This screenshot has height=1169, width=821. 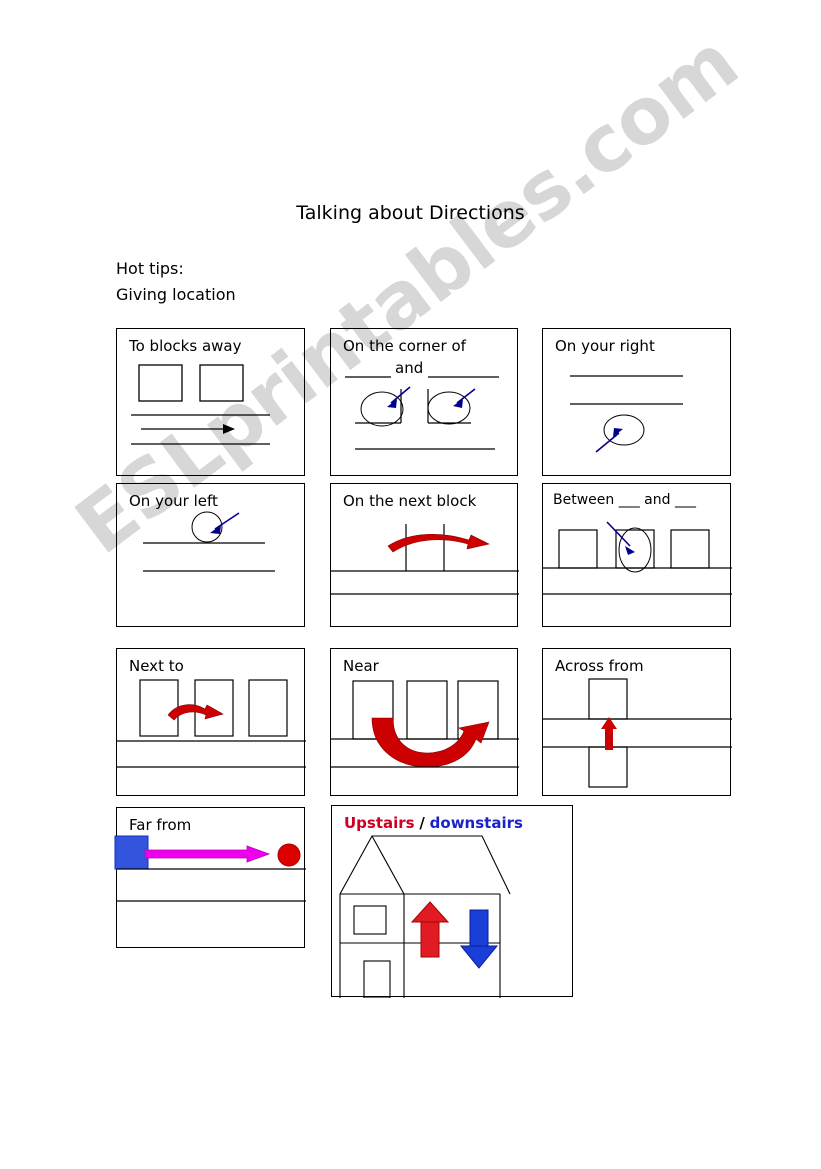 I want to click on card-on-your-left: On your left, so click(x=210, y=555).